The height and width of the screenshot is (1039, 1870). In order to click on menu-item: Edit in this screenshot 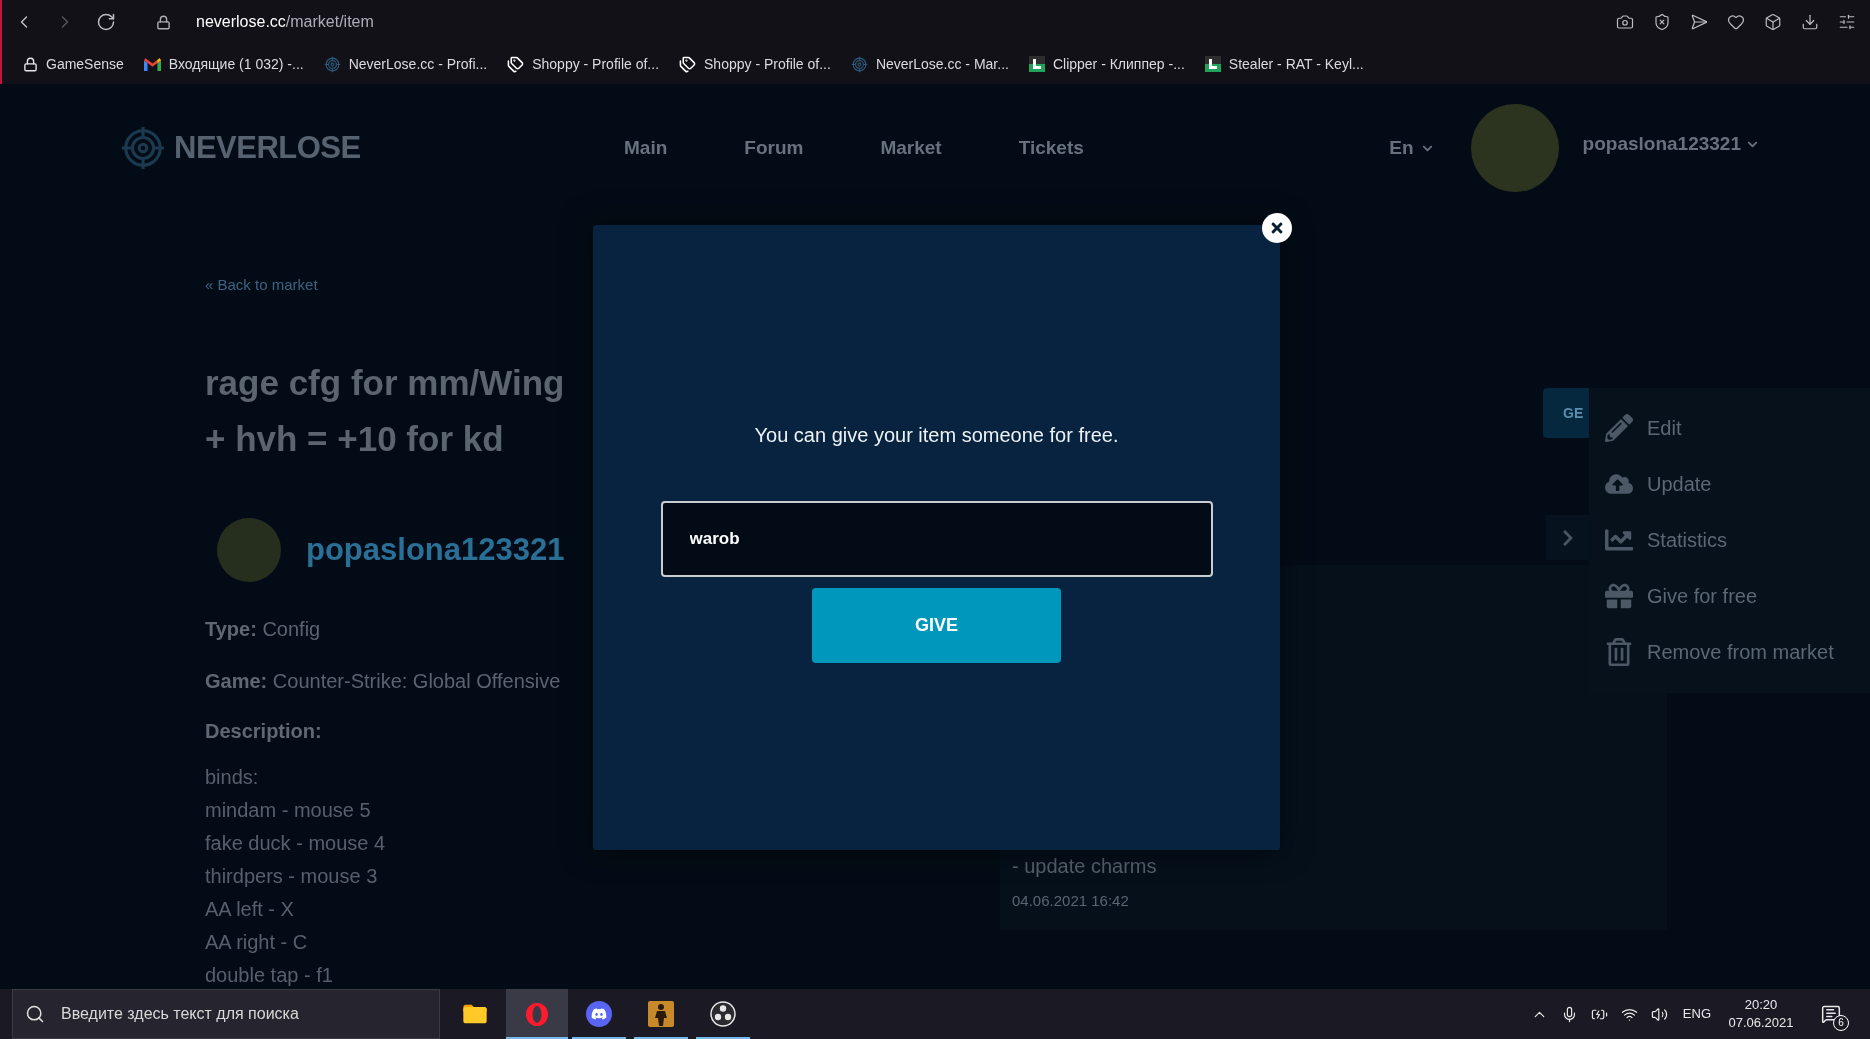, I will do `click(1635, 428)`.